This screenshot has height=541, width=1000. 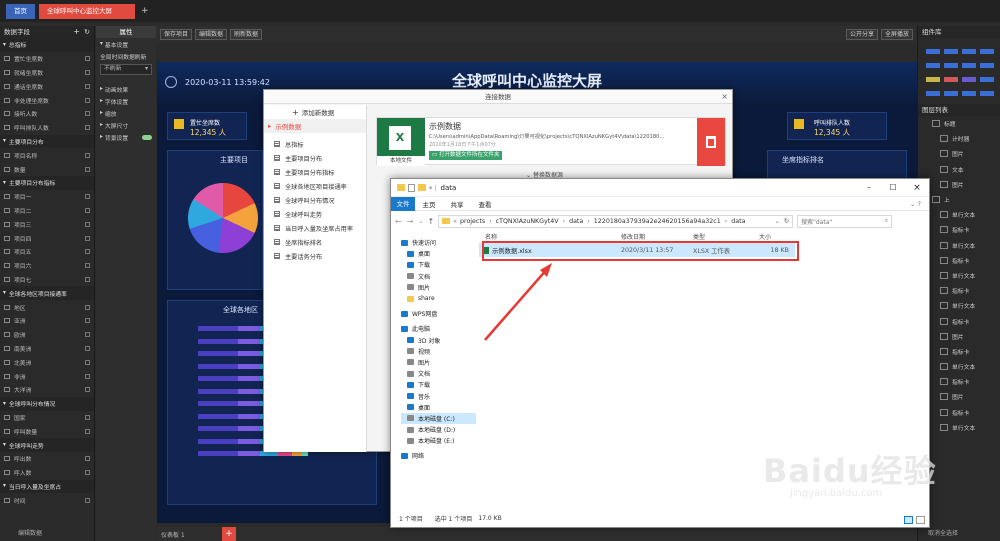 What do you see at coordinates (836, 493) in the screenshot?
I see `watermark-url: jingyan.baidu.com` at bounding box center [836, 493].